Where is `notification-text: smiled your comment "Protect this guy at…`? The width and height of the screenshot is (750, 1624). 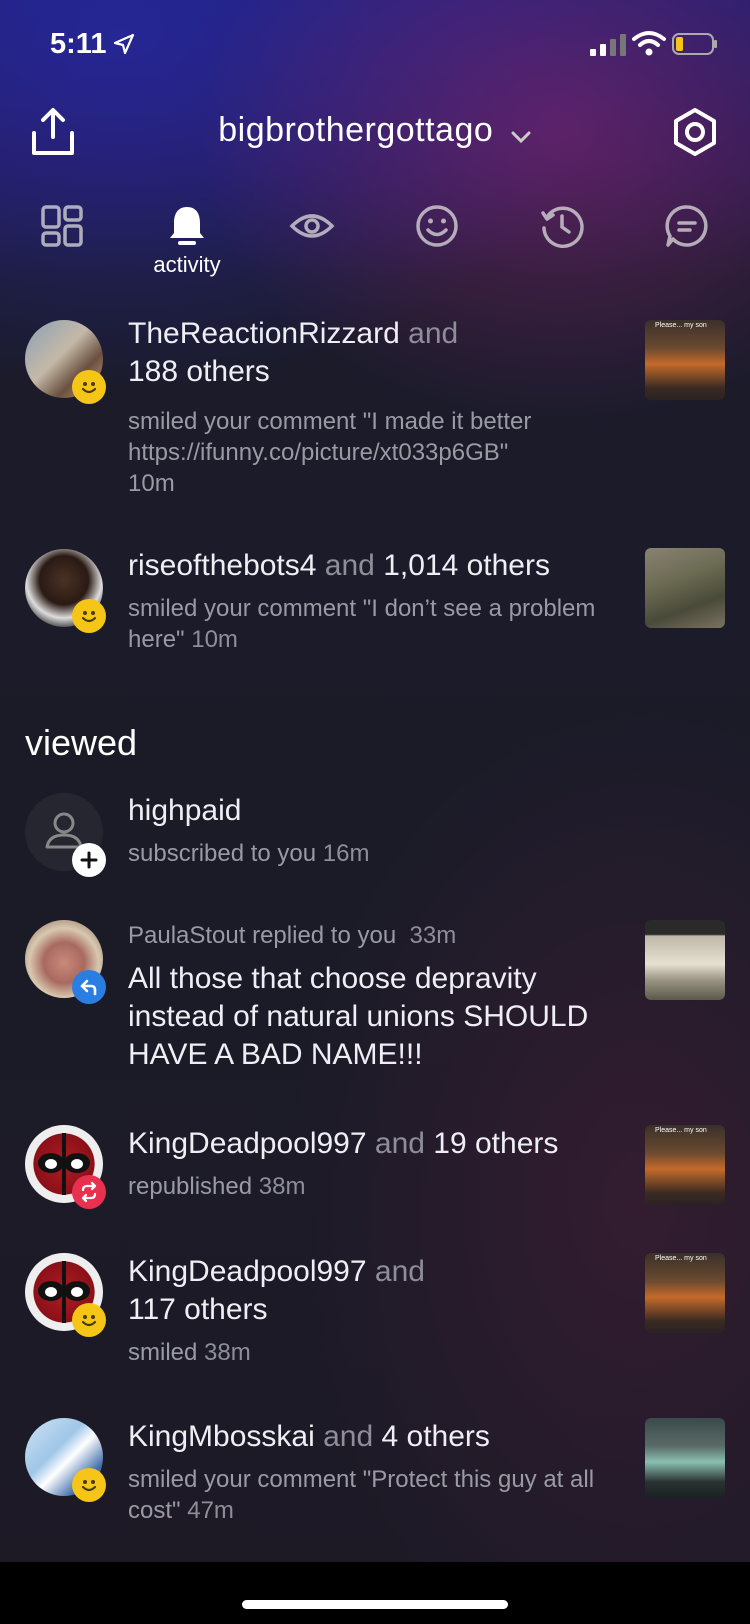
notification-text: smiled your comment "Protect this guy at… is located at coordinates (361, 1495).